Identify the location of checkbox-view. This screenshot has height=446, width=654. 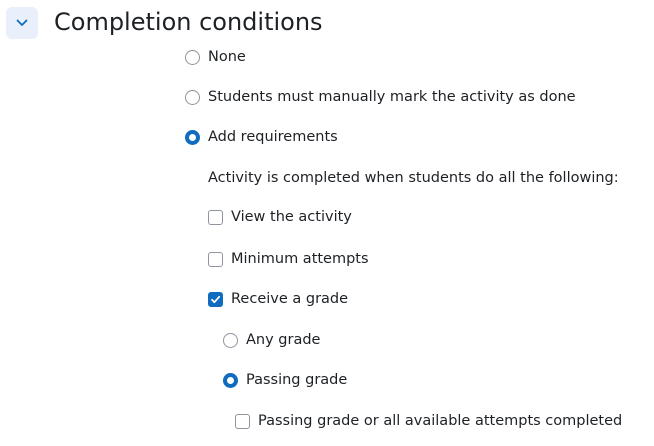
(215, 217).